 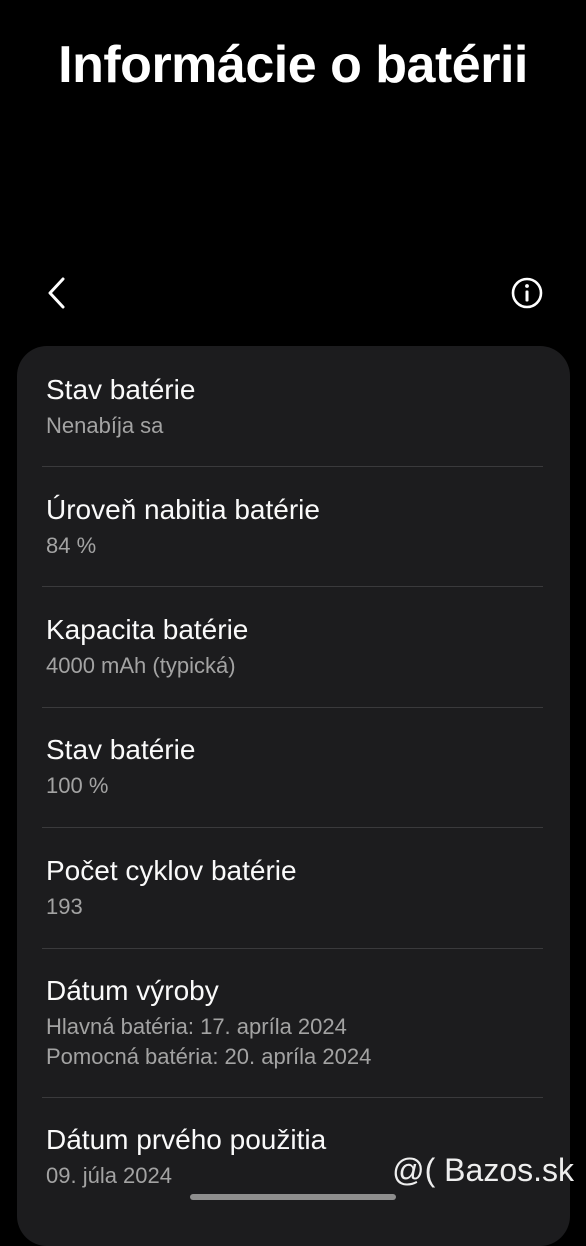 I want to click on home-indicator, so click(x=293, y=1197).